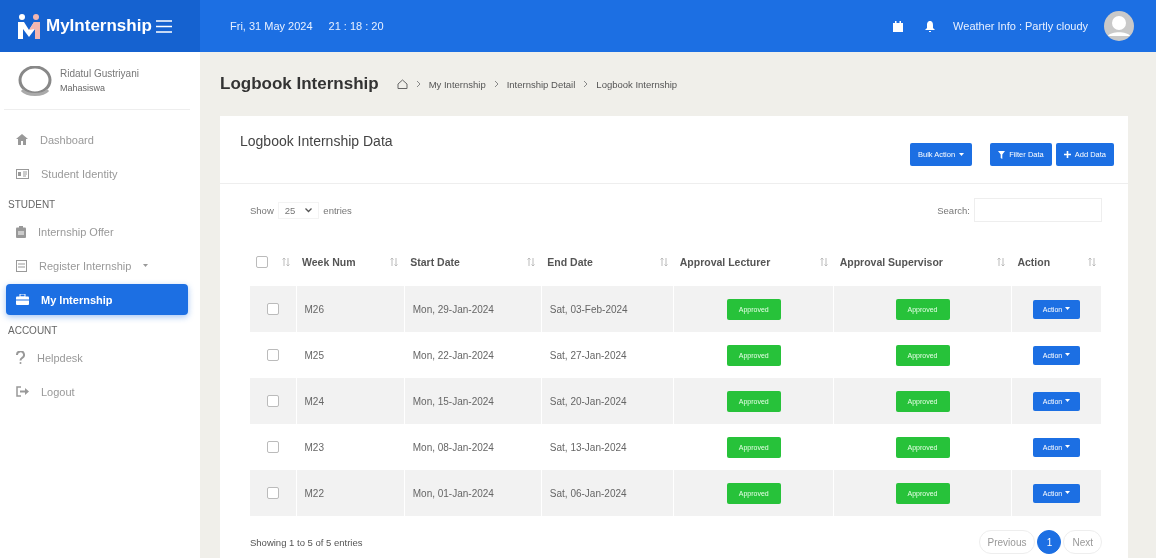 This screenshot has width=1156, height=558. What do you see at coordinates (21, 231) in the screenshot?
I see `clipboard-icon` at bounding box center [21, 231].